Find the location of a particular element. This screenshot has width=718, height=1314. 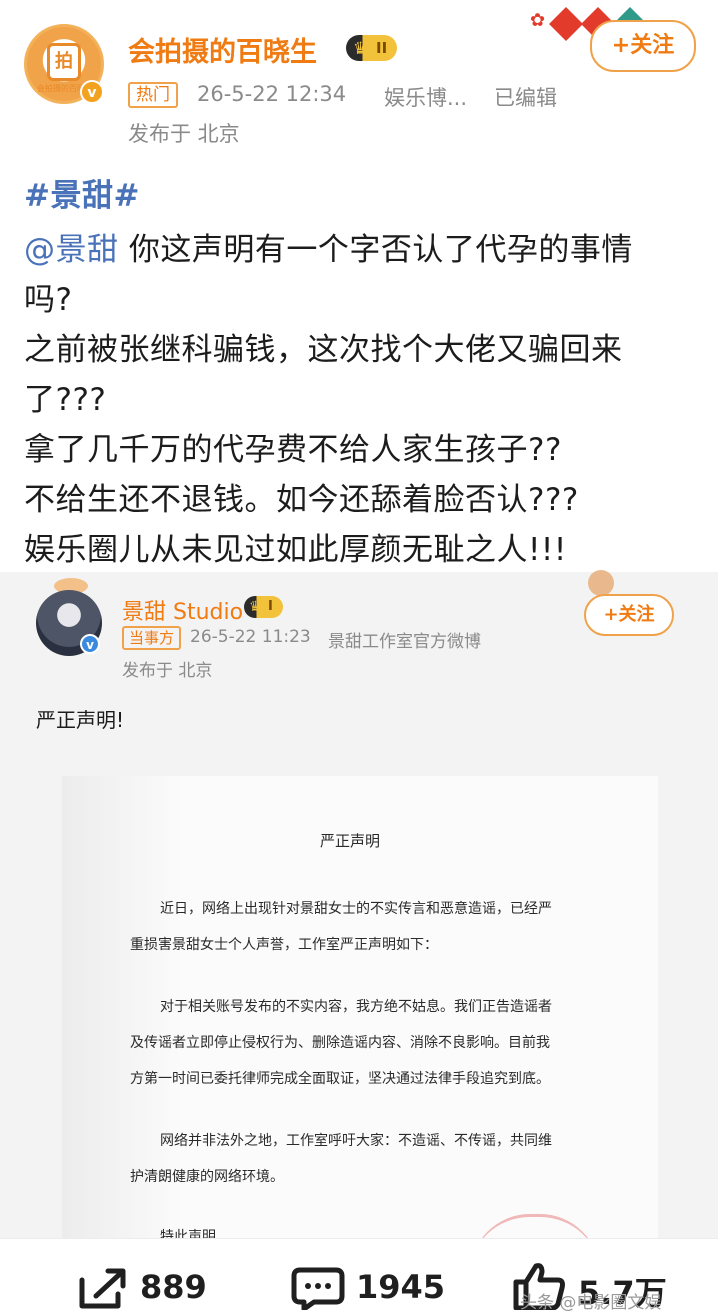

comment-icon is located at coordinates (318, 1289).